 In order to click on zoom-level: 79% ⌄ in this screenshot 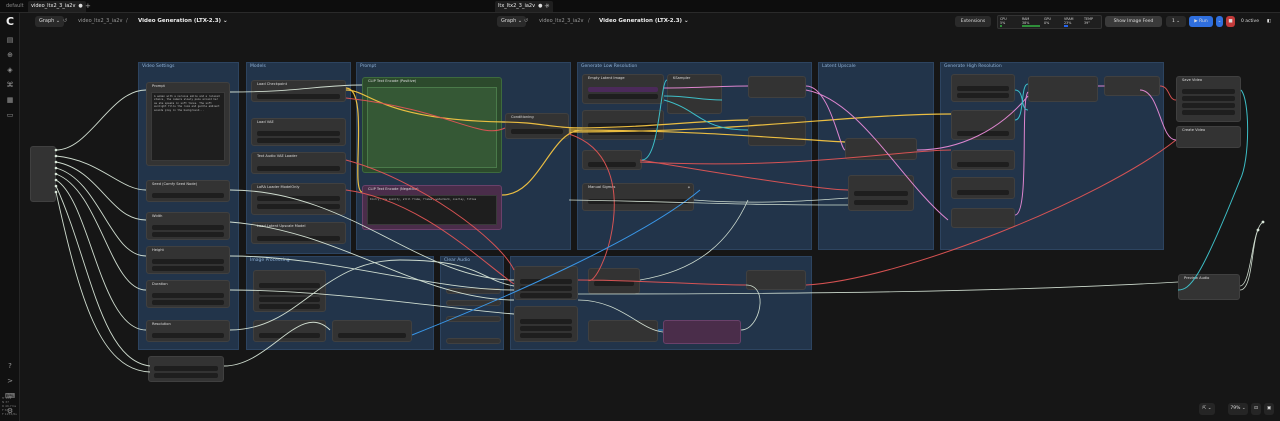, I will do `click(1238, 409)`.